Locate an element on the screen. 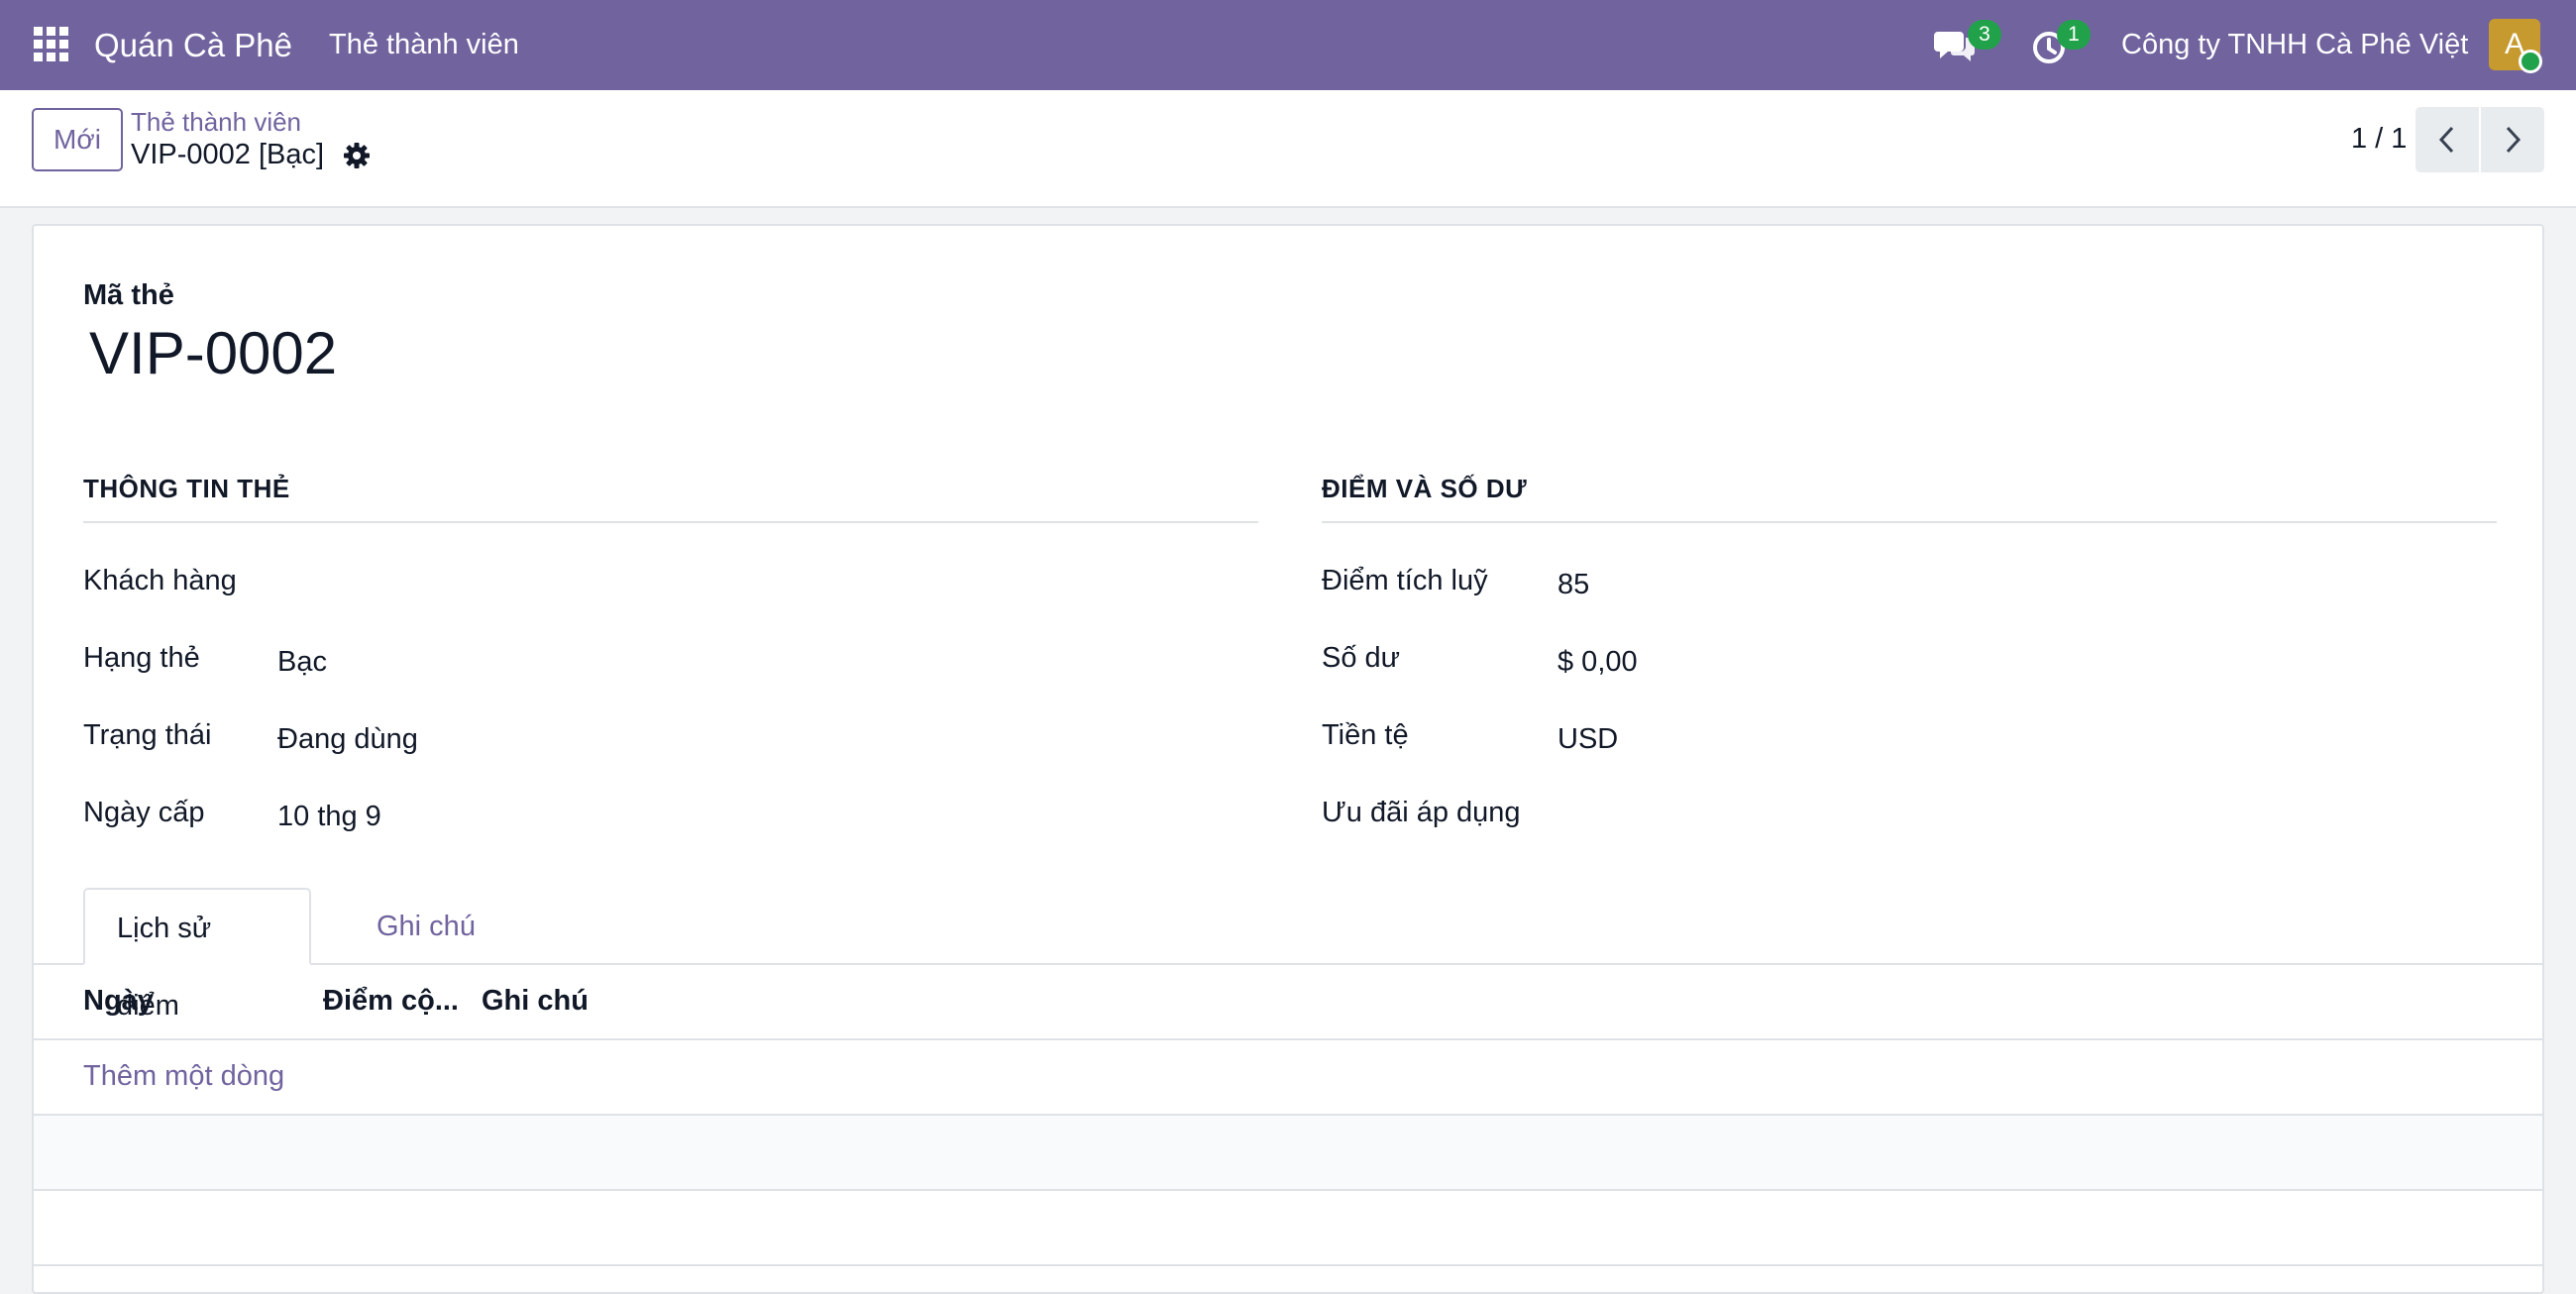  company-switcher: Công ty TNHH Cà Phê Việt is located at coordinates (2294, 45).